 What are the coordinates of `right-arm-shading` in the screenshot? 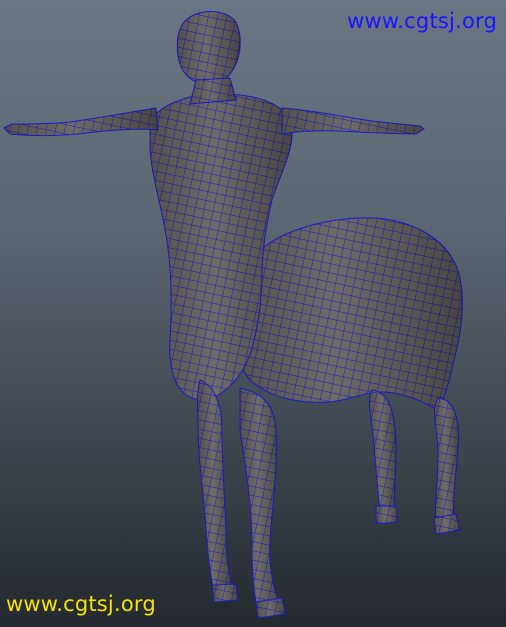 It's located at (353, 121).